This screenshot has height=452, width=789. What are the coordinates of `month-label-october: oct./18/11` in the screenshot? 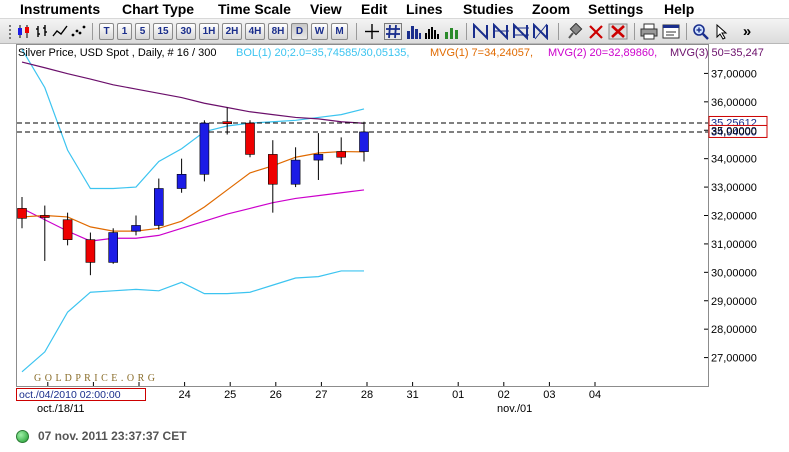 It's located at (61, 409).